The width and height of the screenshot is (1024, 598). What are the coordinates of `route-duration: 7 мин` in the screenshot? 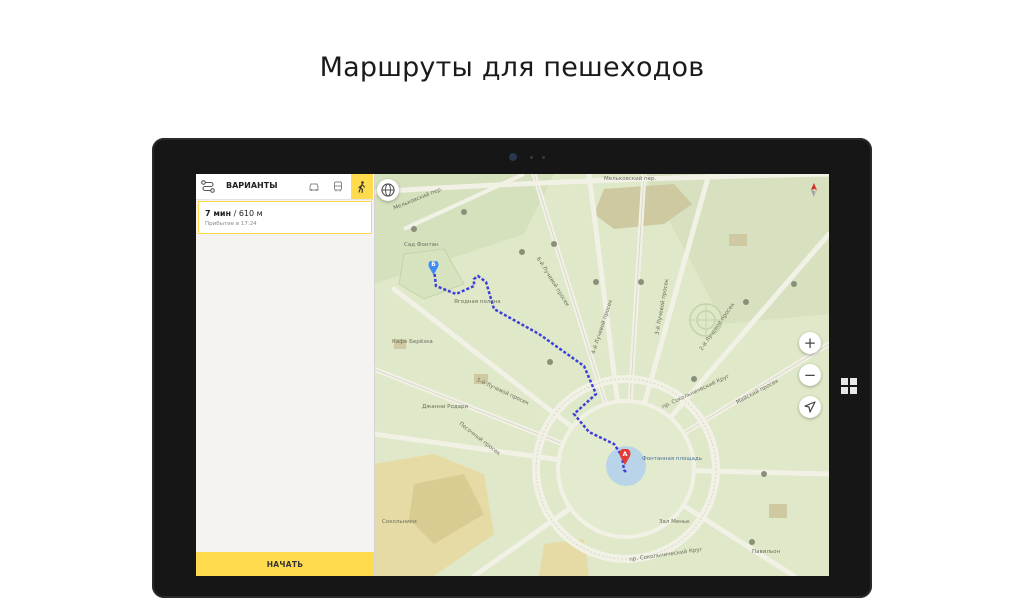 It's located at (218, 213).